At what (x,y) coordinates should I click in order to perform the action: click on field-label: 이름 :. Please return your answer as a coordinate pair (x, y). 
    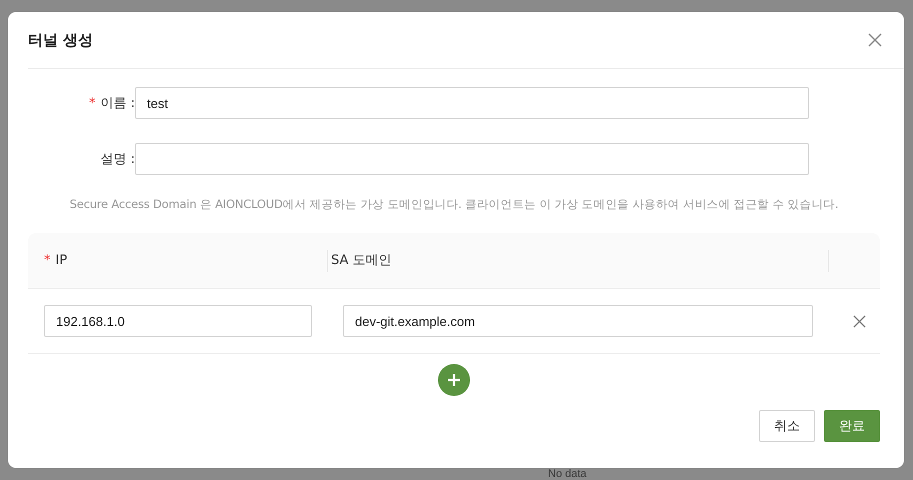
    Looking at the image, I should click on (117, 103).